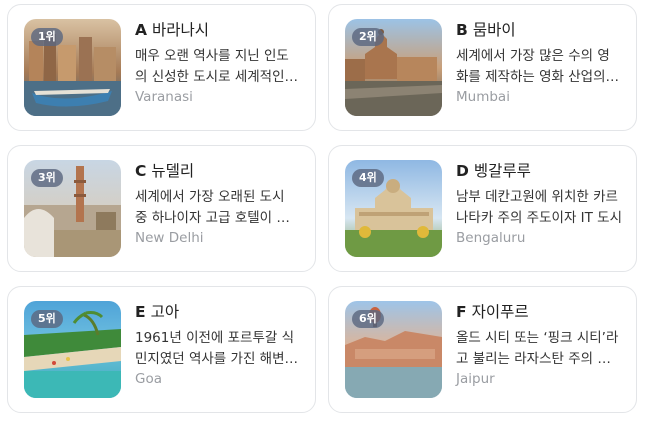 Image resolution: width=645 pixels, height=422 pixels. I want to click on card-title: C 뉴델리, so click(218, 171).